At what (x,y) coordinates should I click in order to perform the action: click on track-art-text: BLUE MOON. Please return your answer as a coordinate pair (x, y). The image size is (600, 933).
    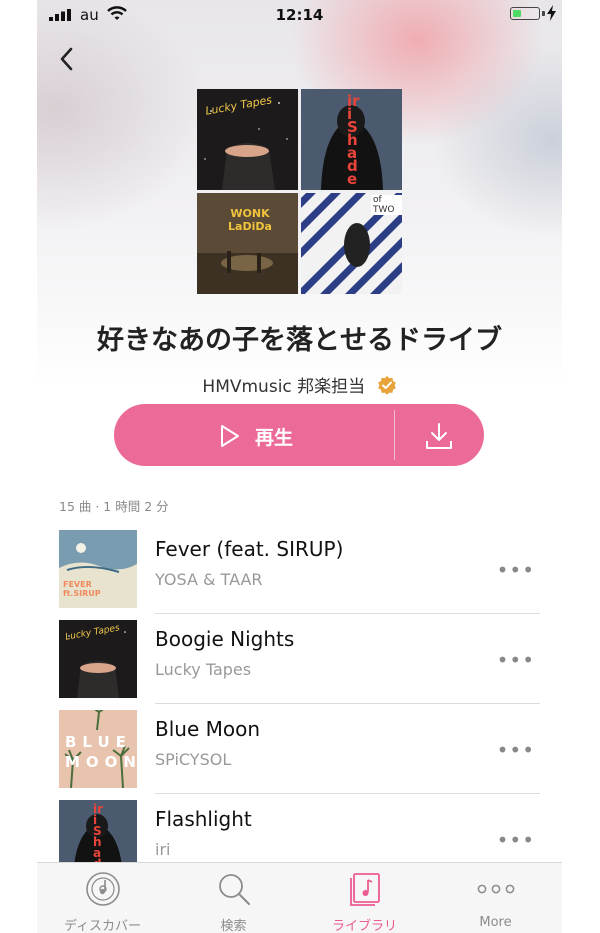
    Looking at the image, I should click on (101, 752).